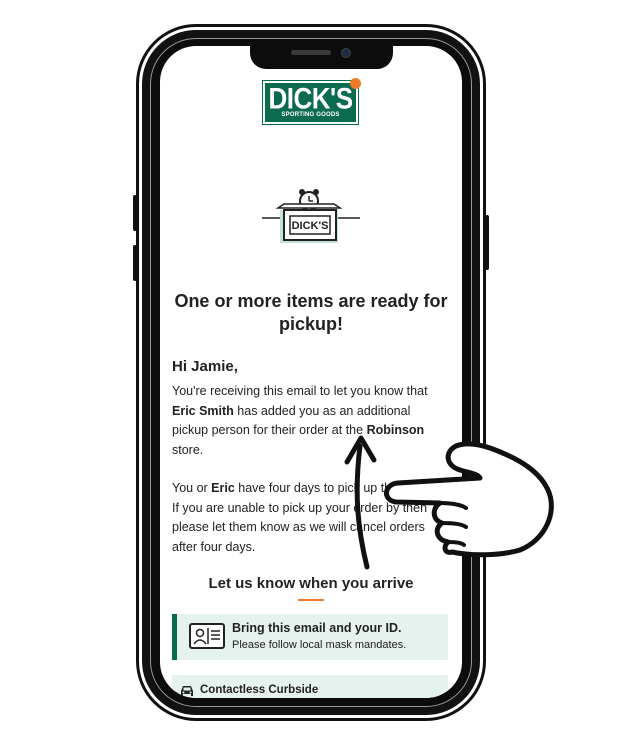 The image size is (621, 744). What do you see at coordinates (487, 242) in the screenshot?
I see `power-button` at bounding box center [487, 242].